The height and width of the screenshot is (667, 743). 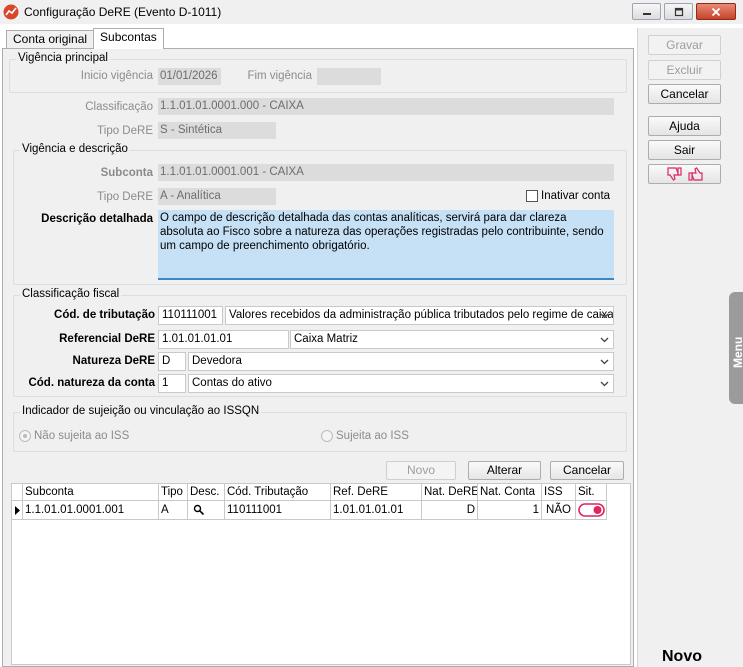 I want to click on cell-nat-dere: D, so click(x=450, y=510).